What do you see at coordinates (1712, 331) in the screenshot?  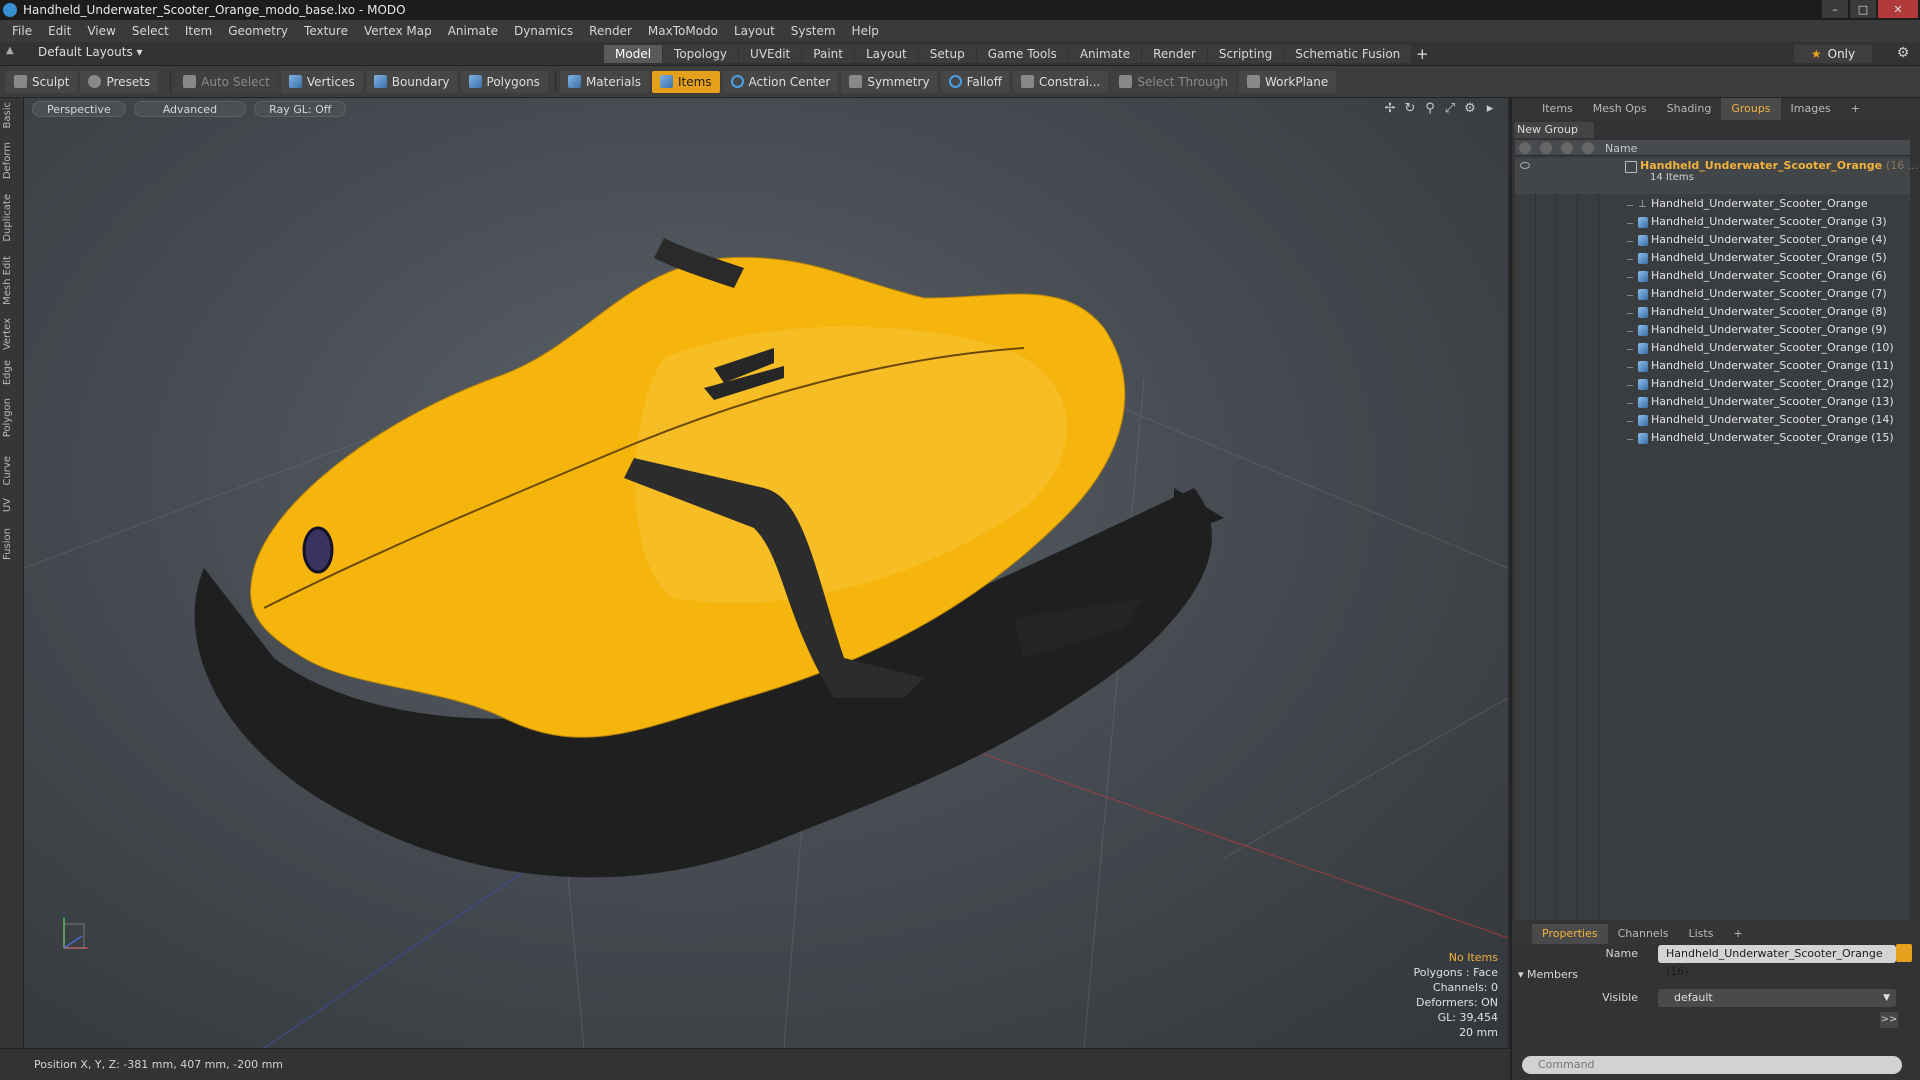 I see `list-item: Handheld_Underwater_Scooter_Orange (9)` at bounding box center [1712, 331].